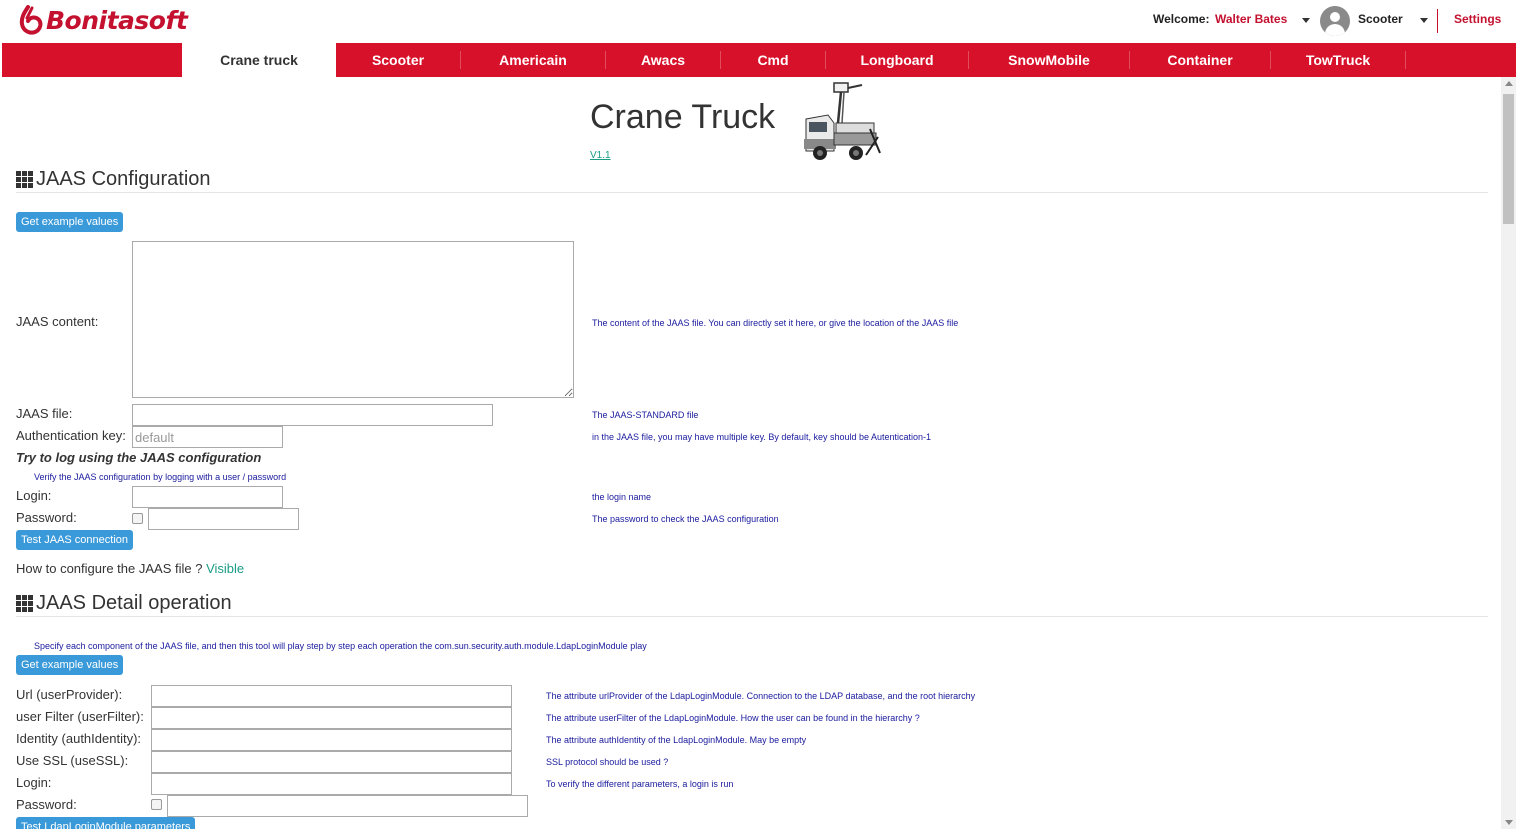  Describe the element at coordinates (70, 665) in the screenshot. I see `detail-get-example-button: Get example values` at that location.